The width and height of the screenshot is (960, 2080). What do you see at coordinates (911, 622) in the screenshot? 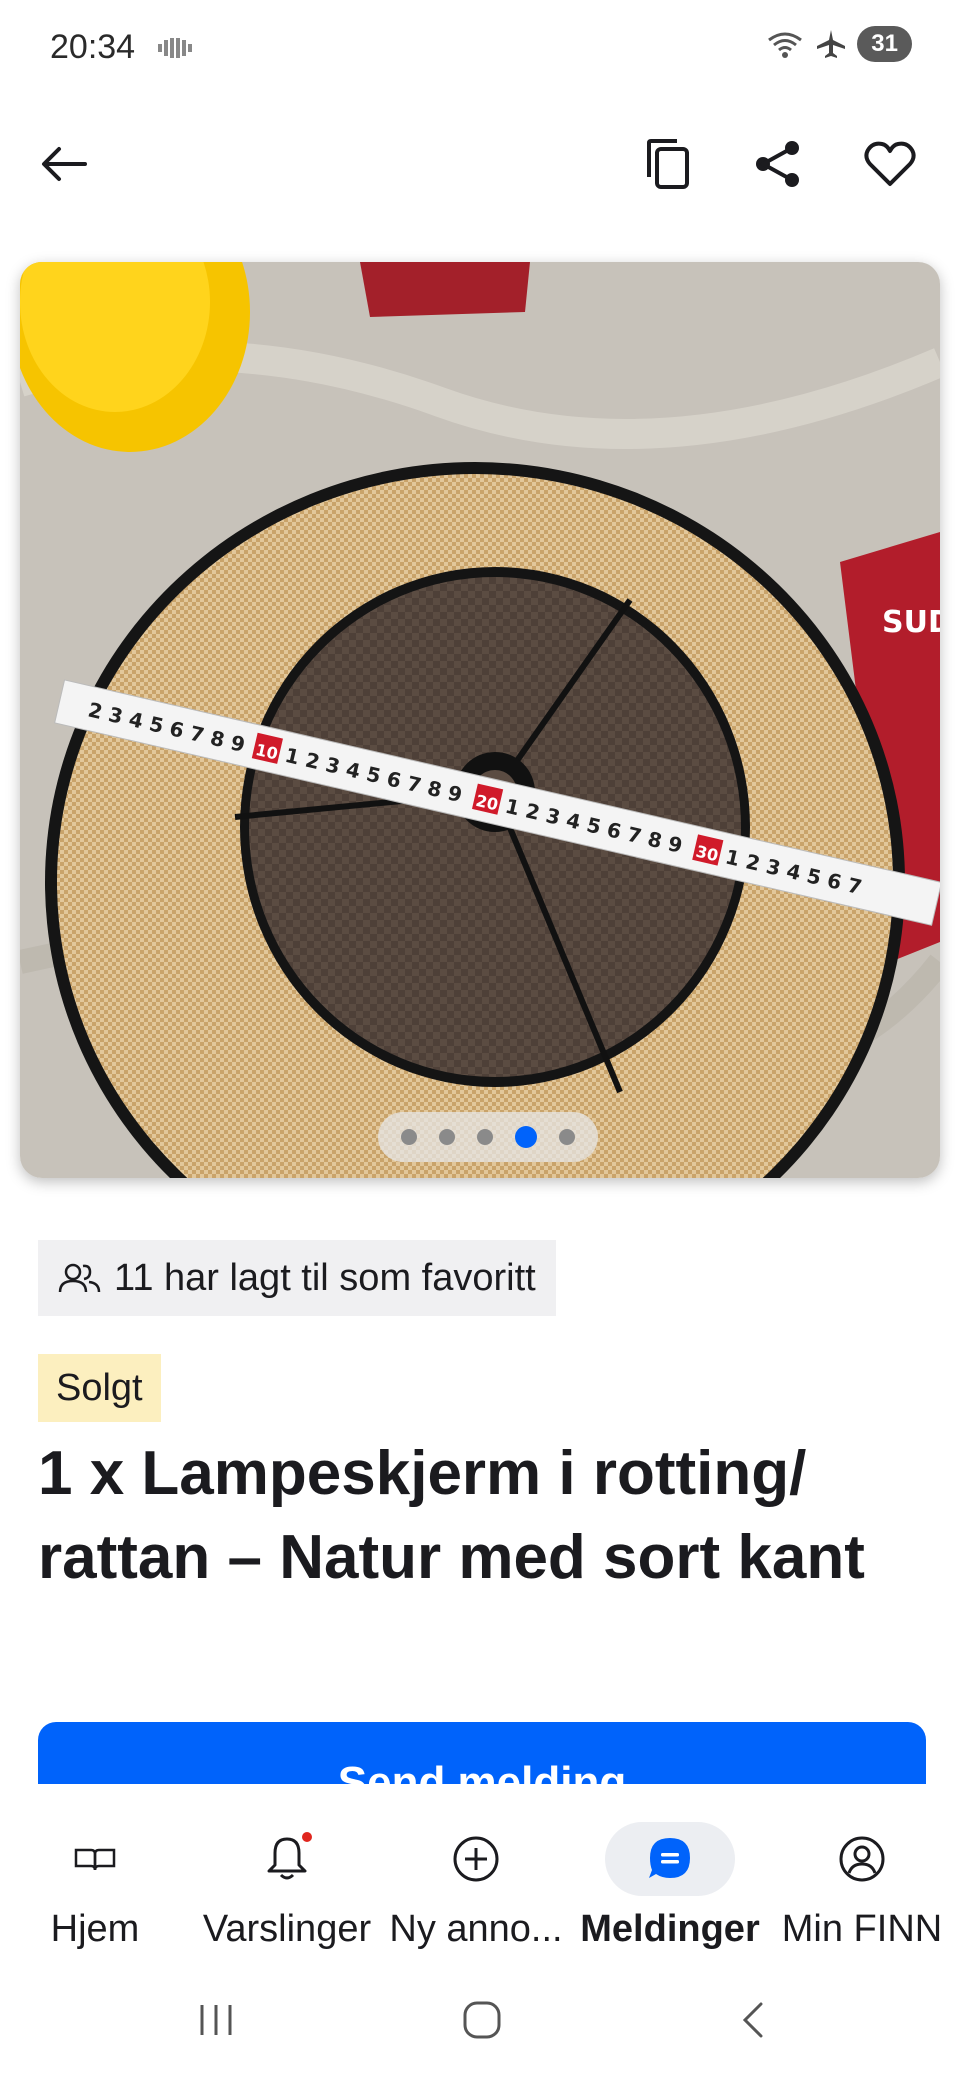
I see `svg-text: SUD` at bounding box center [911, 622].